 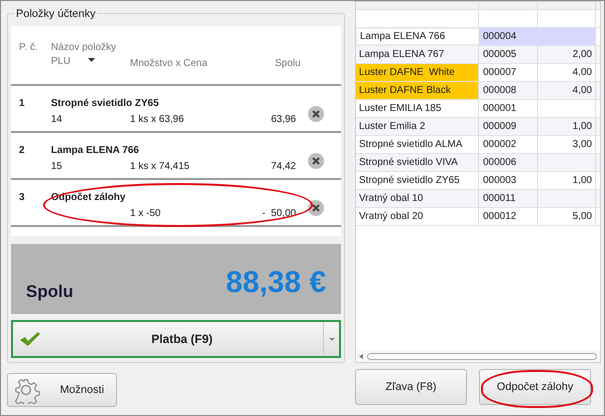 I want to click on product-code-cell: 000012, so click(x=508, y=216).